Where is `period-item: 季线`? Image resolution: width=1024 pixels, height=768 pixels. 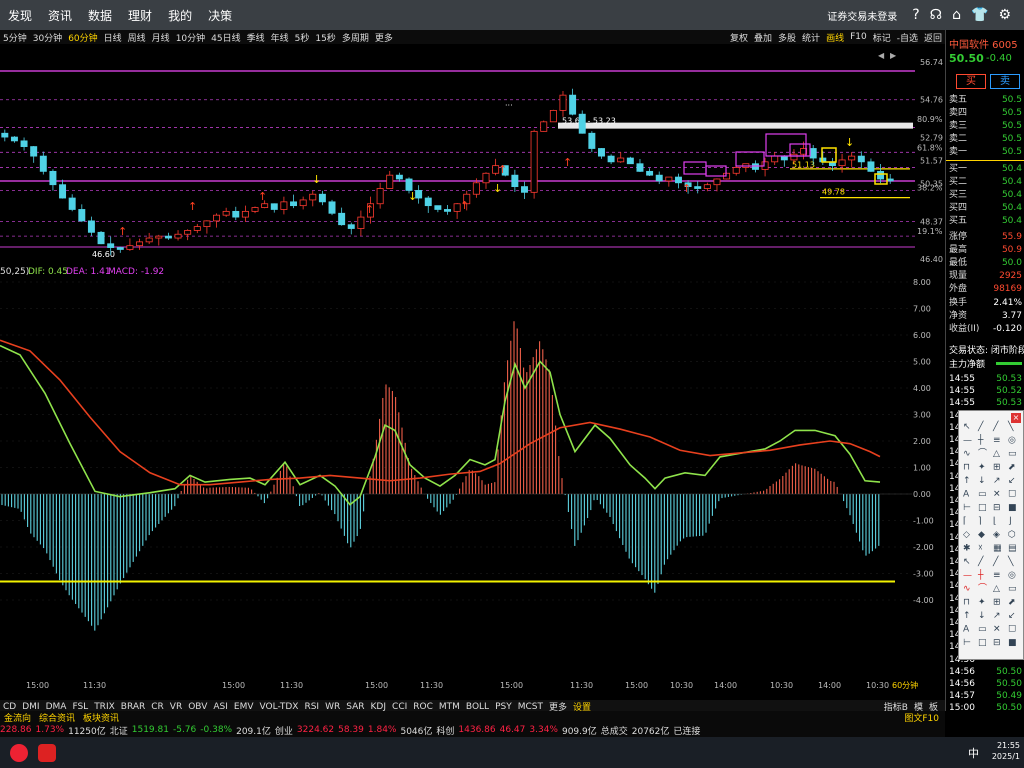 period-item: 季线 is located at coordinates (256, 37).